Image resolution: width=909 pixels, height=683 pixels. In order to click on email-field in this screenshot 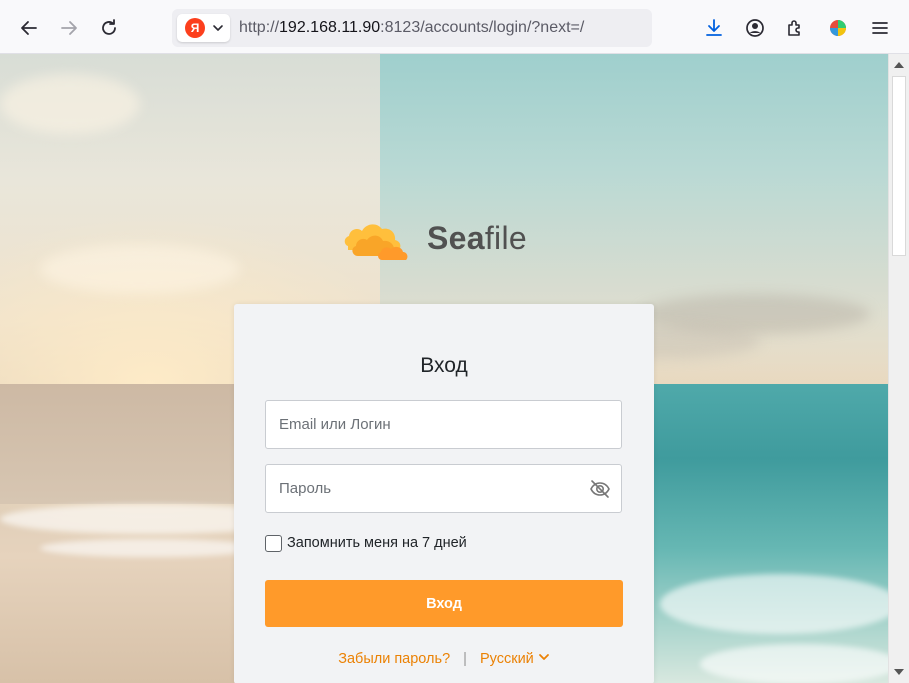, I will do `click(443, 424)`.